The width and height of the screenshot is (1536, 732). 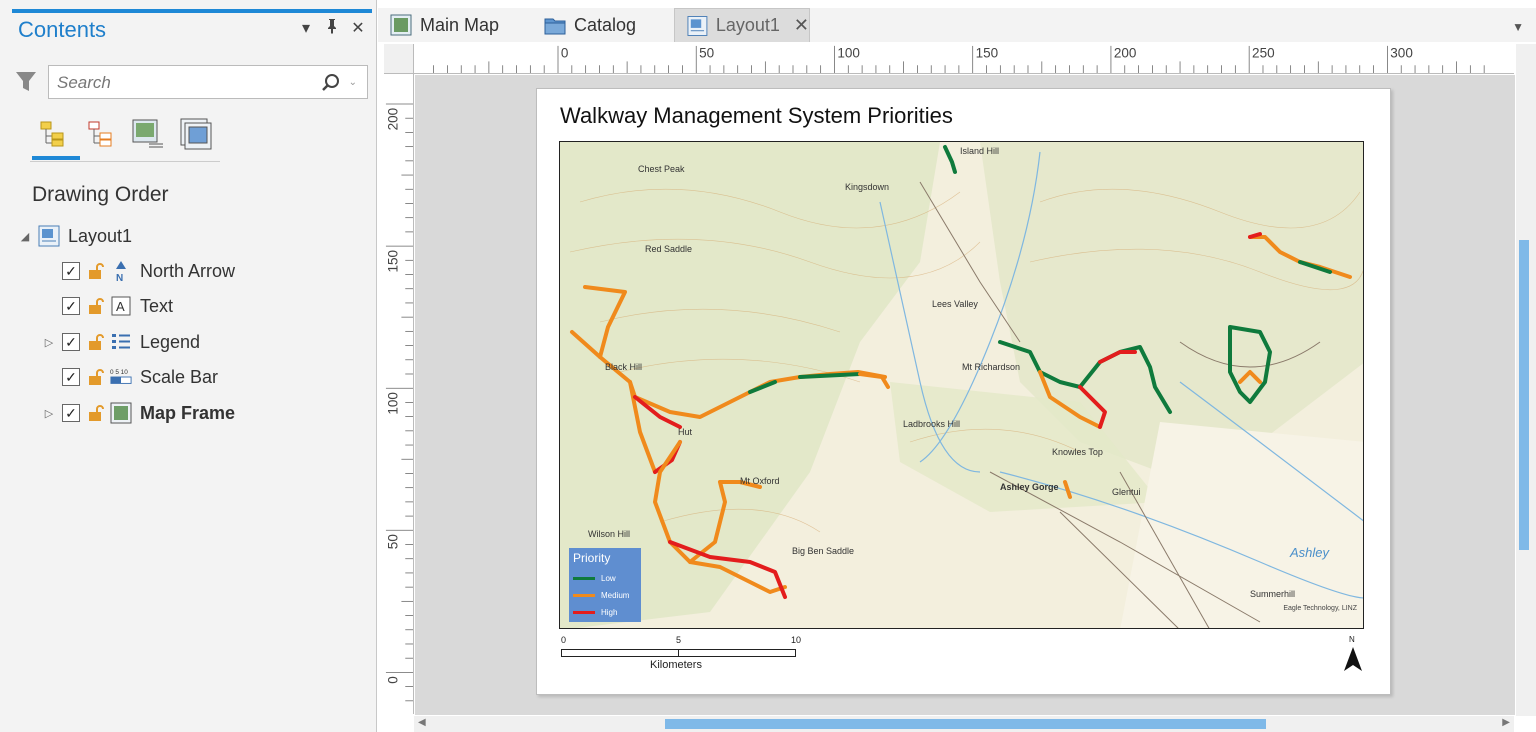 I want to click on pin-icon, so click(x=332, y=28).